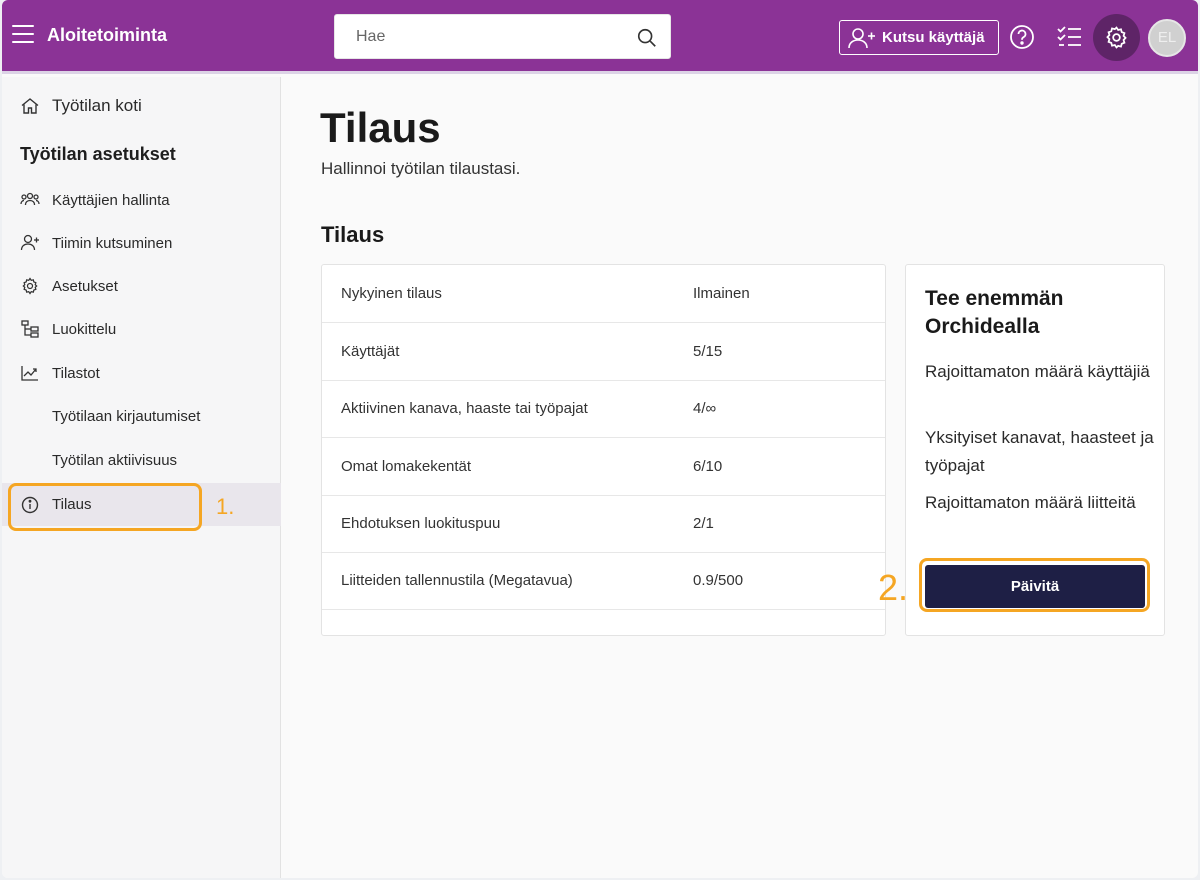 This screenshot has width=1200, height=880. I want to click on row-value: 5/15, so click(708, 351).